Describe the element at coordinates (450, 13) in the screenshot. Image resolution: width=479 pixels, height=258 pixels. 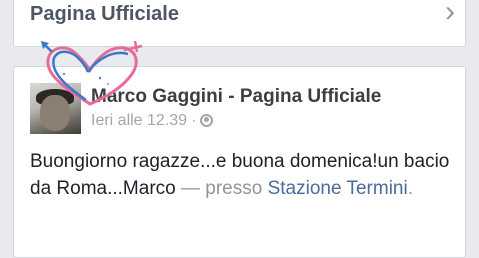
I see `chevron-right-icon: ›` at that location.